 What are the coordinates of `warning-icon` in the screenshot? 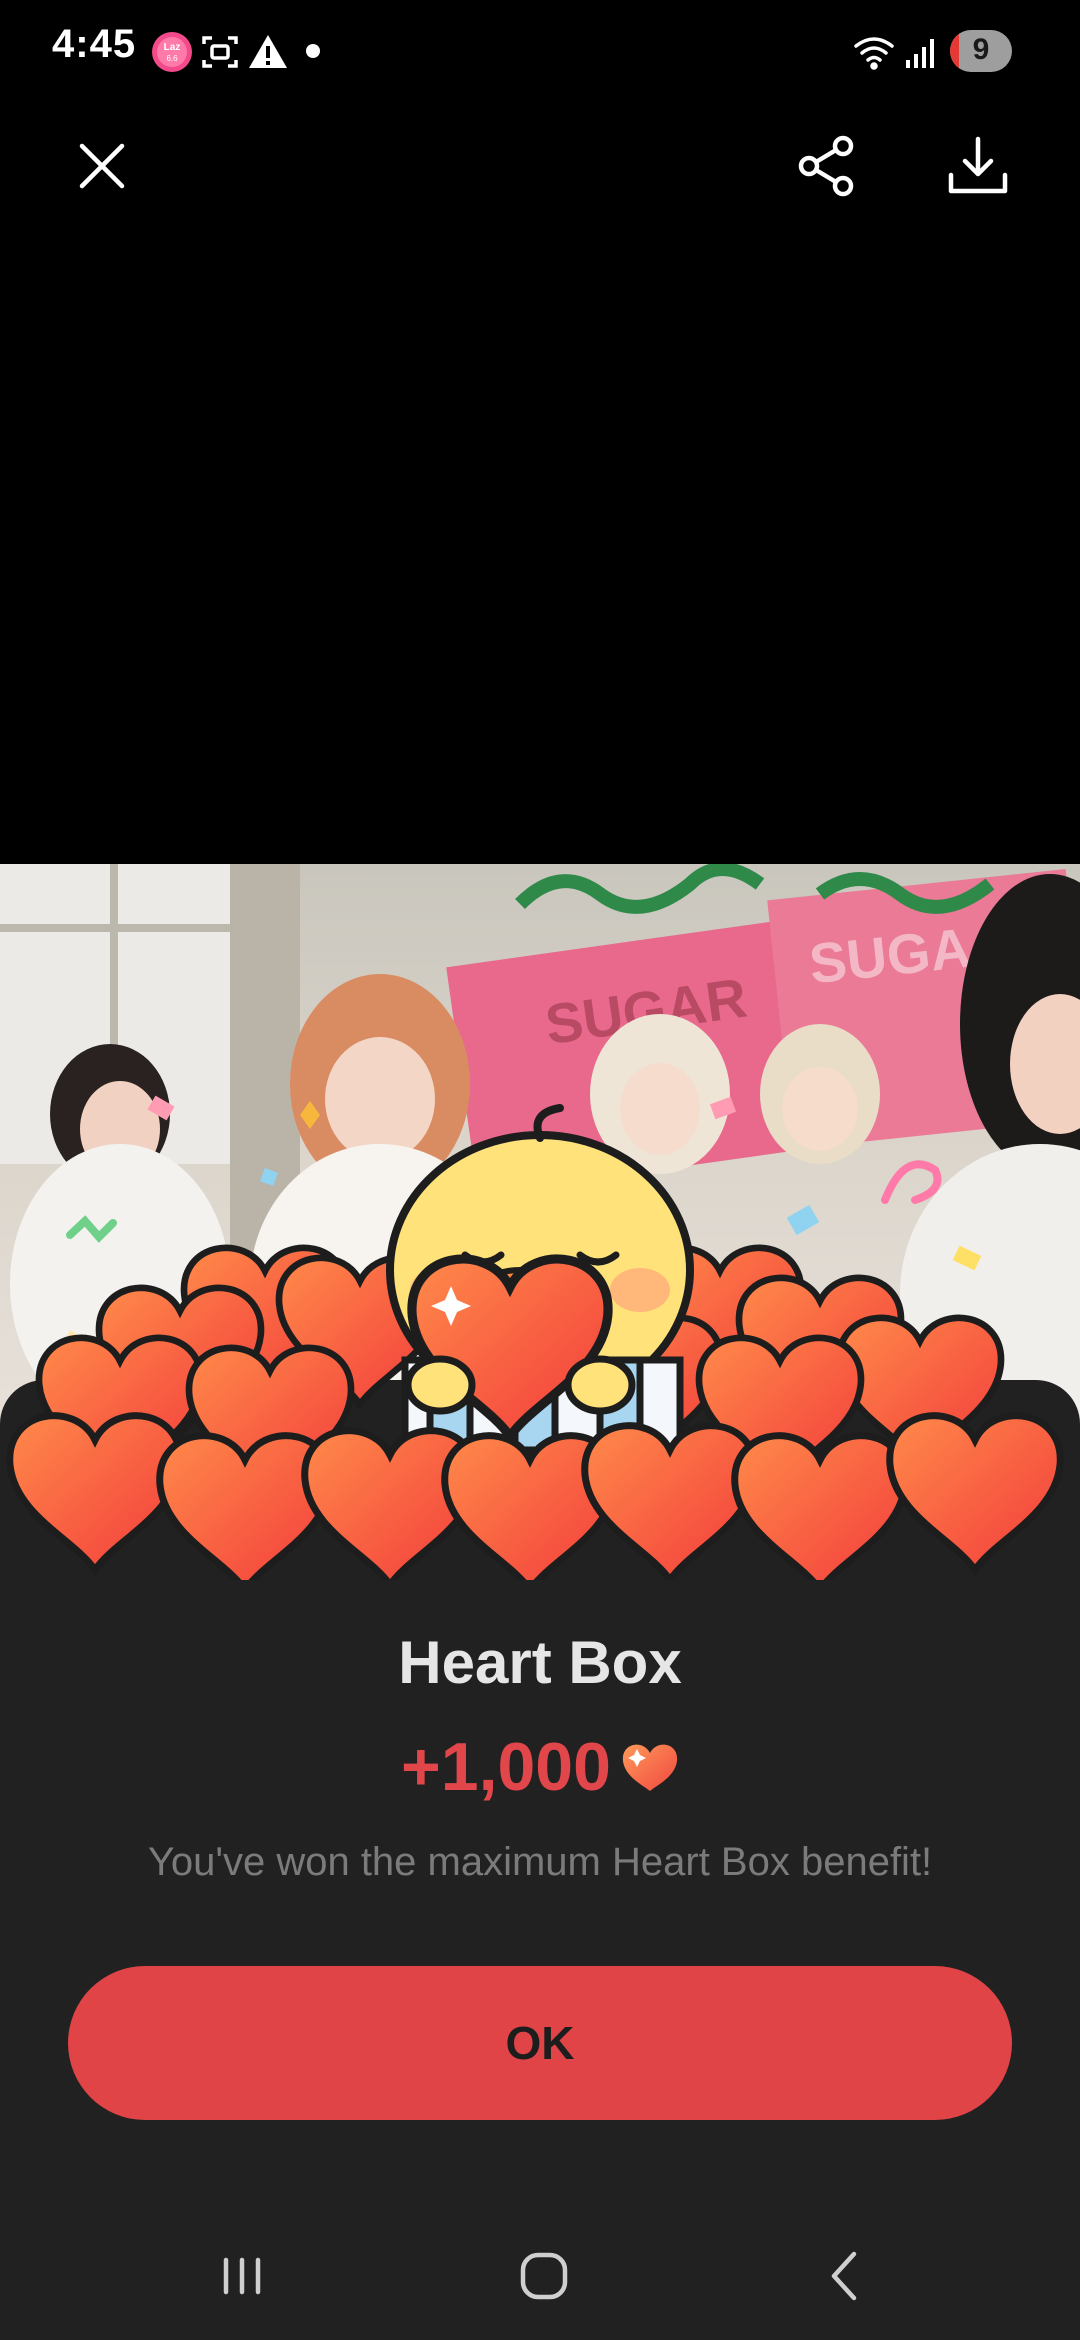 It's located at (268, 51).